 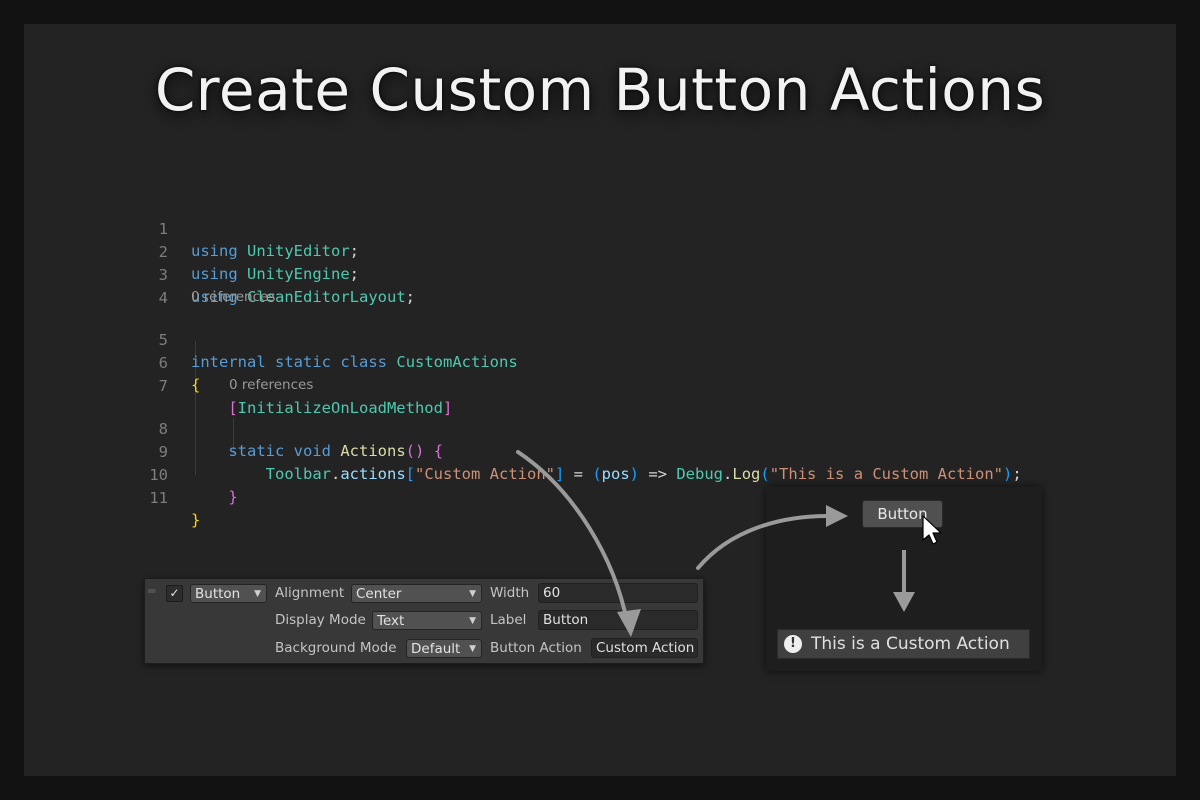 What do you see at coordinates (763, 542) in the screenshot?
I see `arrow-panel-to-button` at bounding box center [763, 542].